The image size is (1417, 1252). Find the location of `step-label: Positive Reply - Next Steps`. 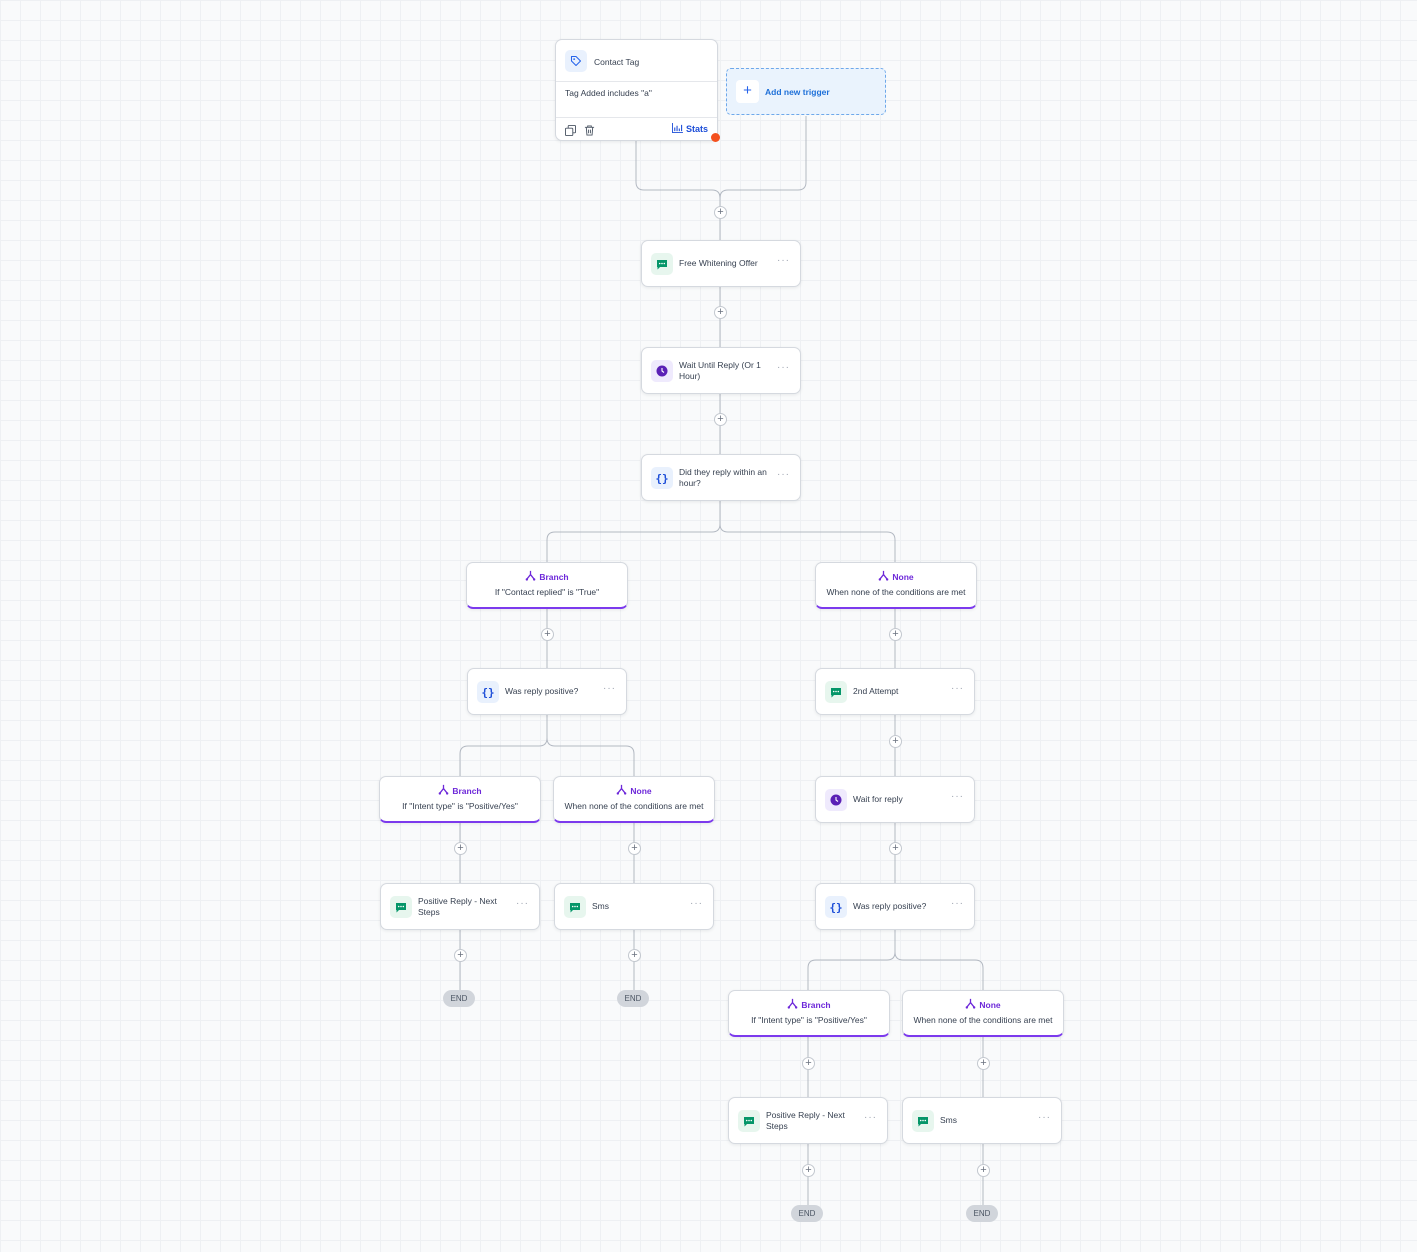

step-label: Positive Reply - Next Steps is located at coordinates (457, 906).